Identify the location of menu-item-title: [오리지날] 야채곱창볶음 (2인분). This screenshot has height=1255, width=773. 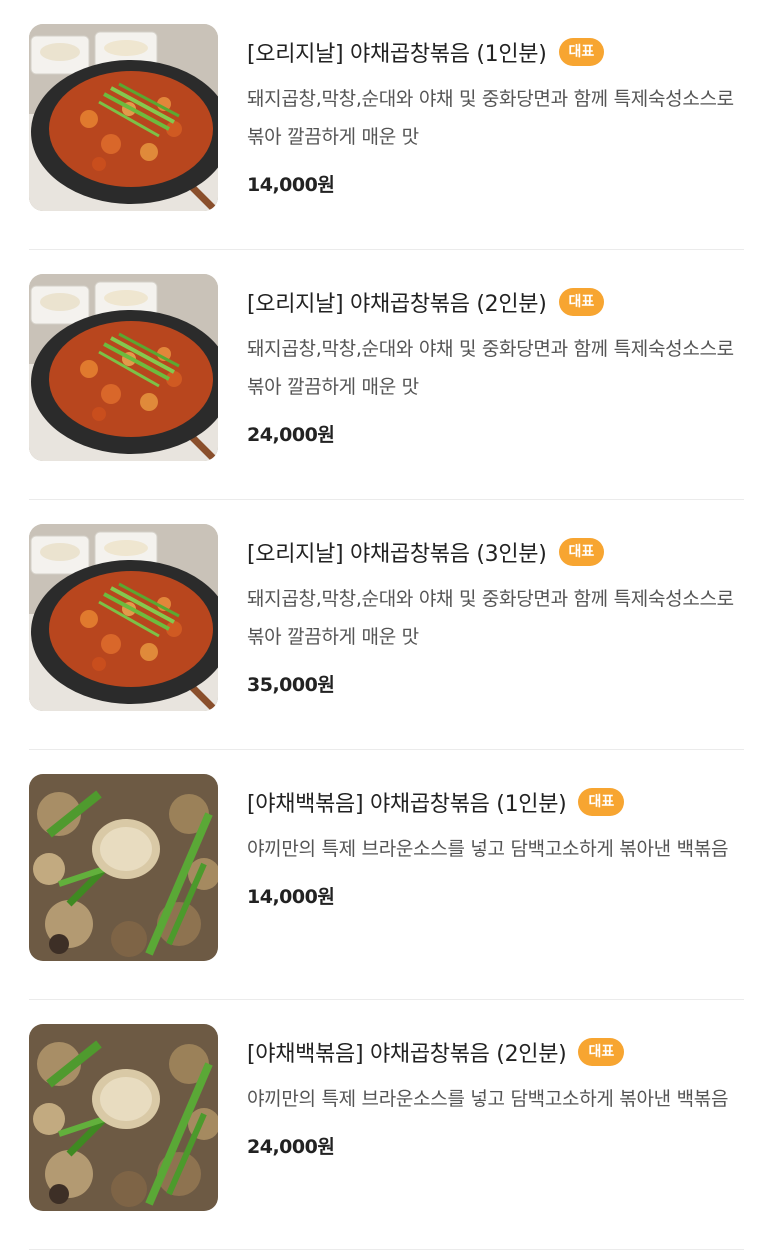
(397, 304).